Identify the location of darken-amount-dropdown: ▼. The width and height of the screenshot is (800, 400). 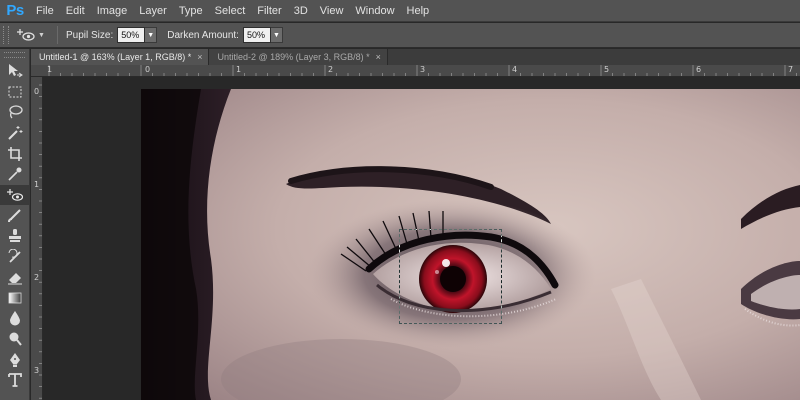
(276, 35).